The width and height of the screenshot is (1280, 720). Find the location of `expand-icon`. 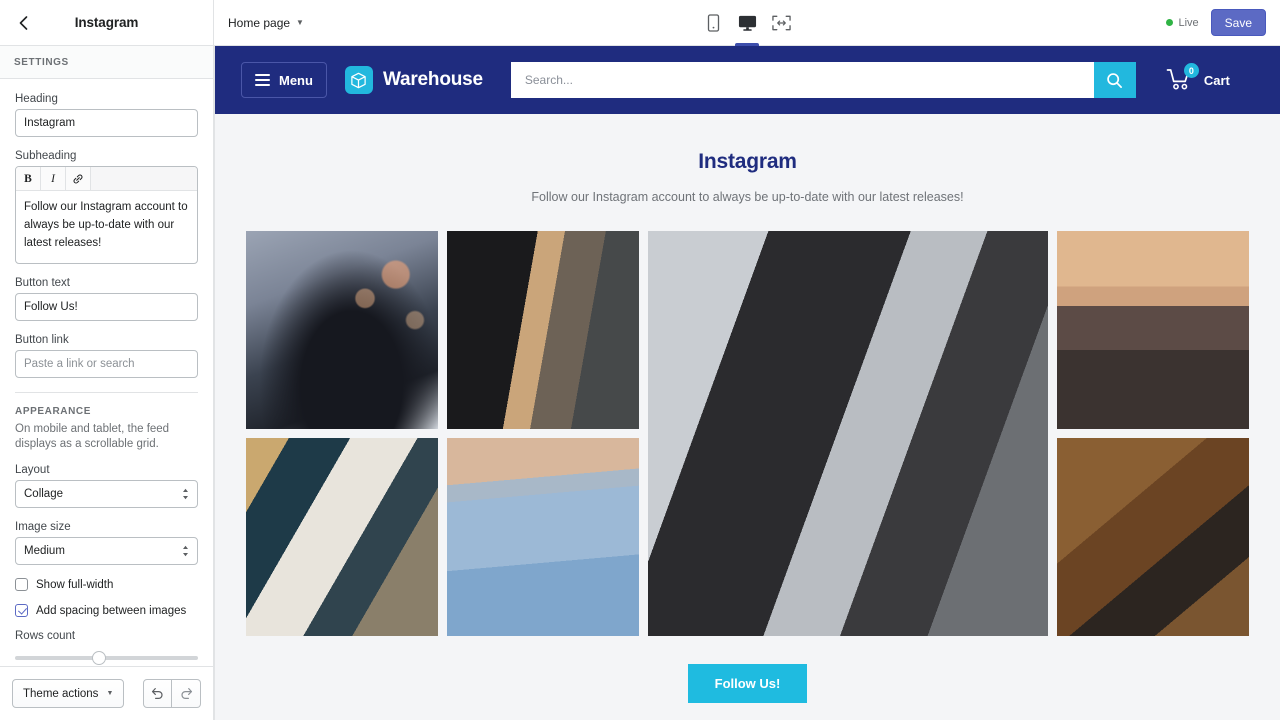

expand-icon is located at coordinates (781, 23).